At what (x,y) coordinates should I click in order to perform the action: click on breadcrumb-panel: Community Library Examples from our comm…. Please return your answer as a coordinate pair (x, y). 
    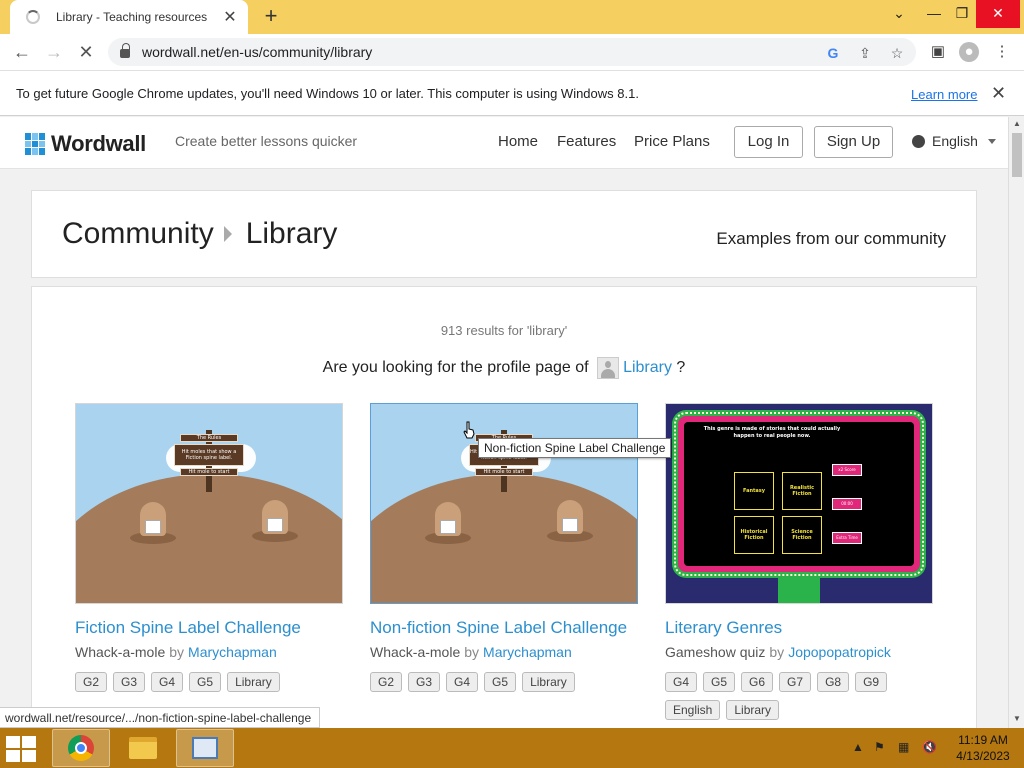
    Looking at the image, I should click on (504, 234).